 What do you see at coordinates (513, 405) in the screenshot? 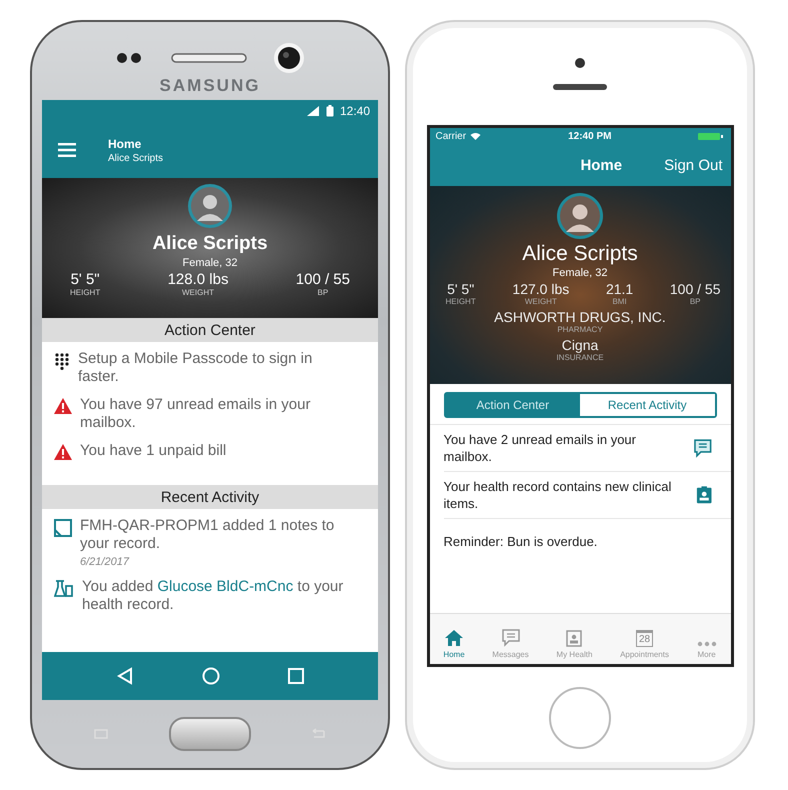
I see `segment-tab: Action Center` at bounding box center [513, 405].